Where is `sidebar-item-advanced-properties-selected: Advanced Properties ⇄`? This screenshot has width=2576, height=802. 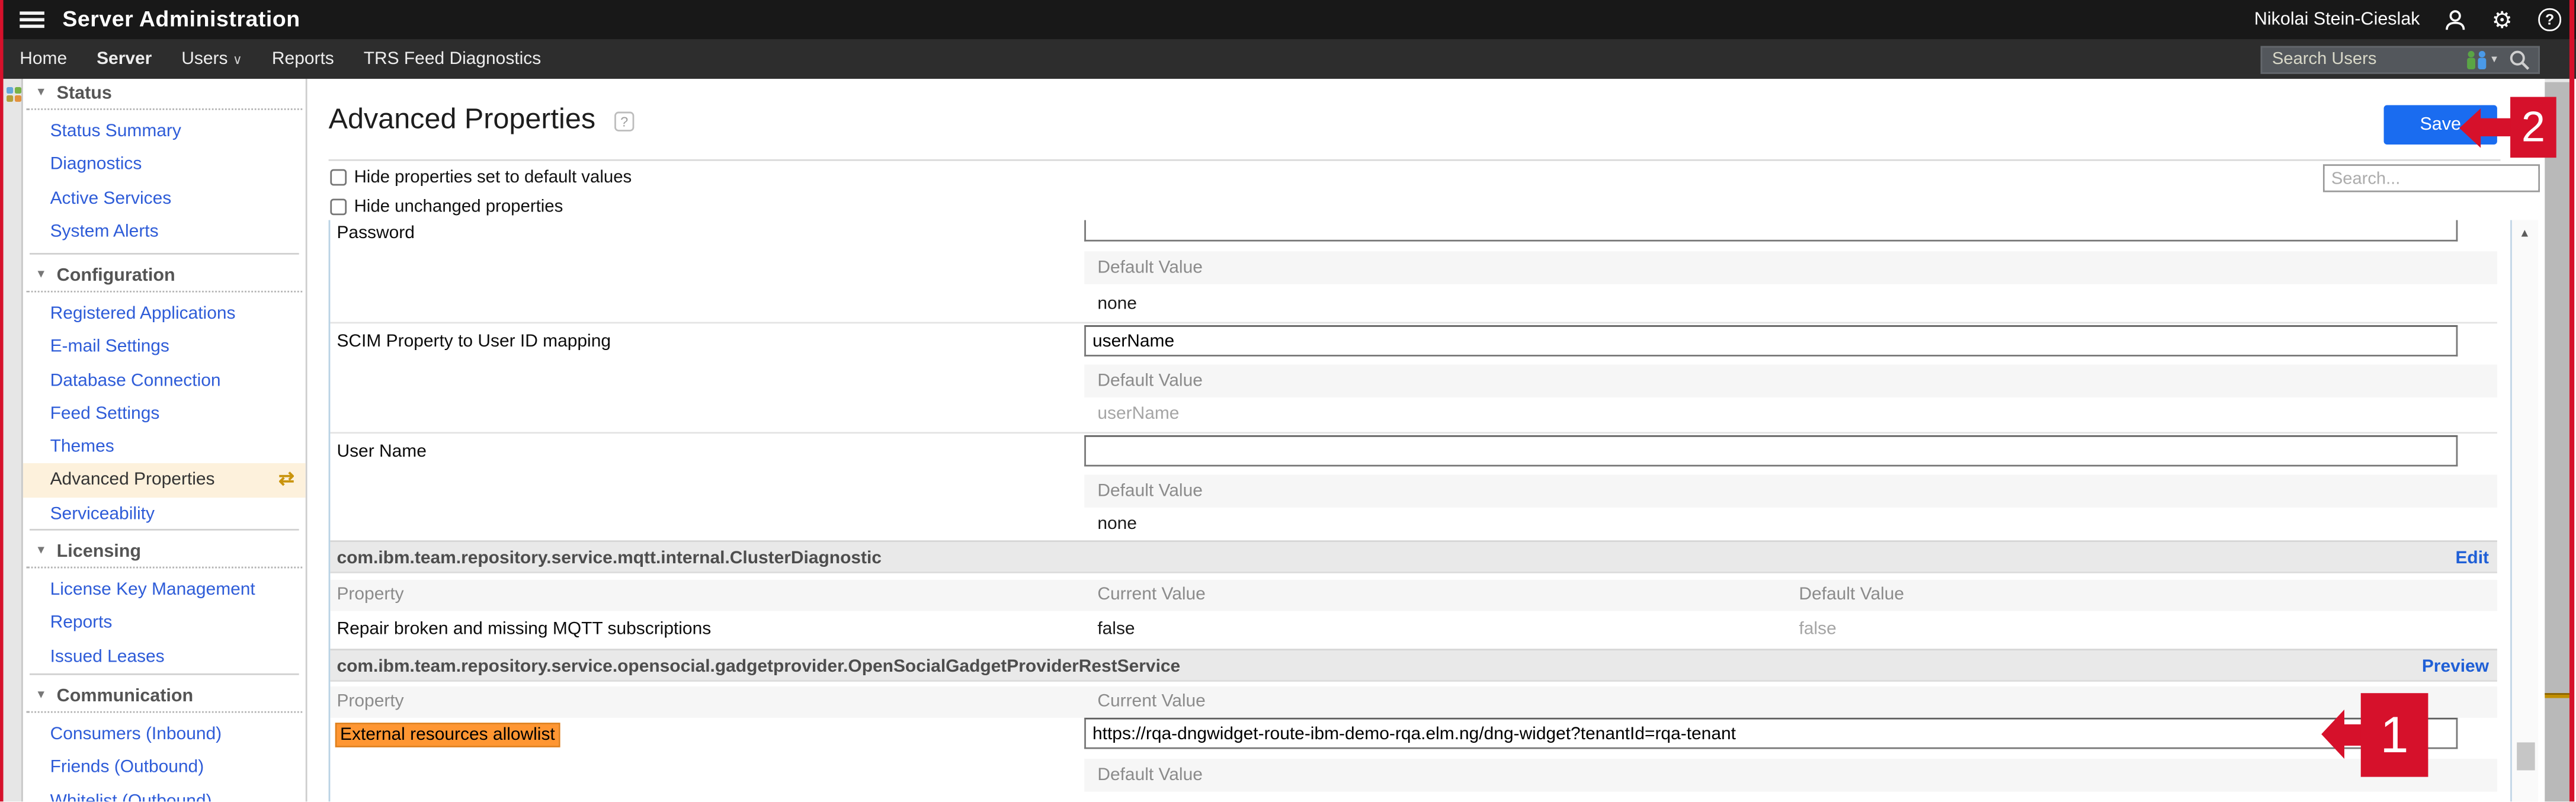
sidebar-item-advanced-properties-selected: Advanced Properties ⇄ is located at coordinates (164, 481).